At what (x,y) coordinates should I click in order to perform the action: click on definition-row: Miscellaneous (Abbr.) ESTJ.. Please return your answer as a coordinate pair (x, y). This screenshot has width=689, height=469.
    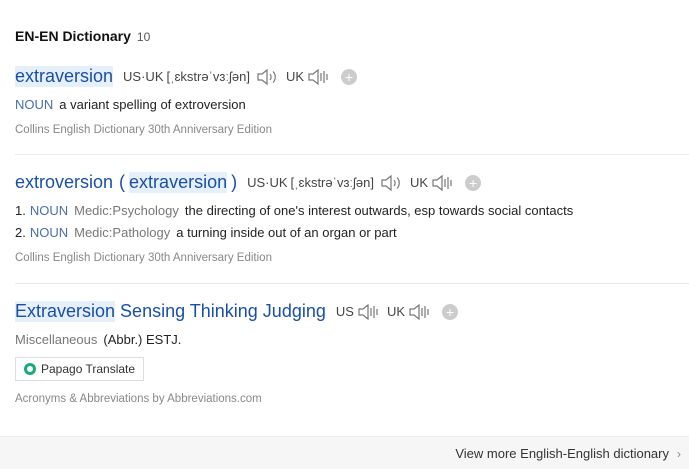
    Looking at the image, I should click on (352, 339).